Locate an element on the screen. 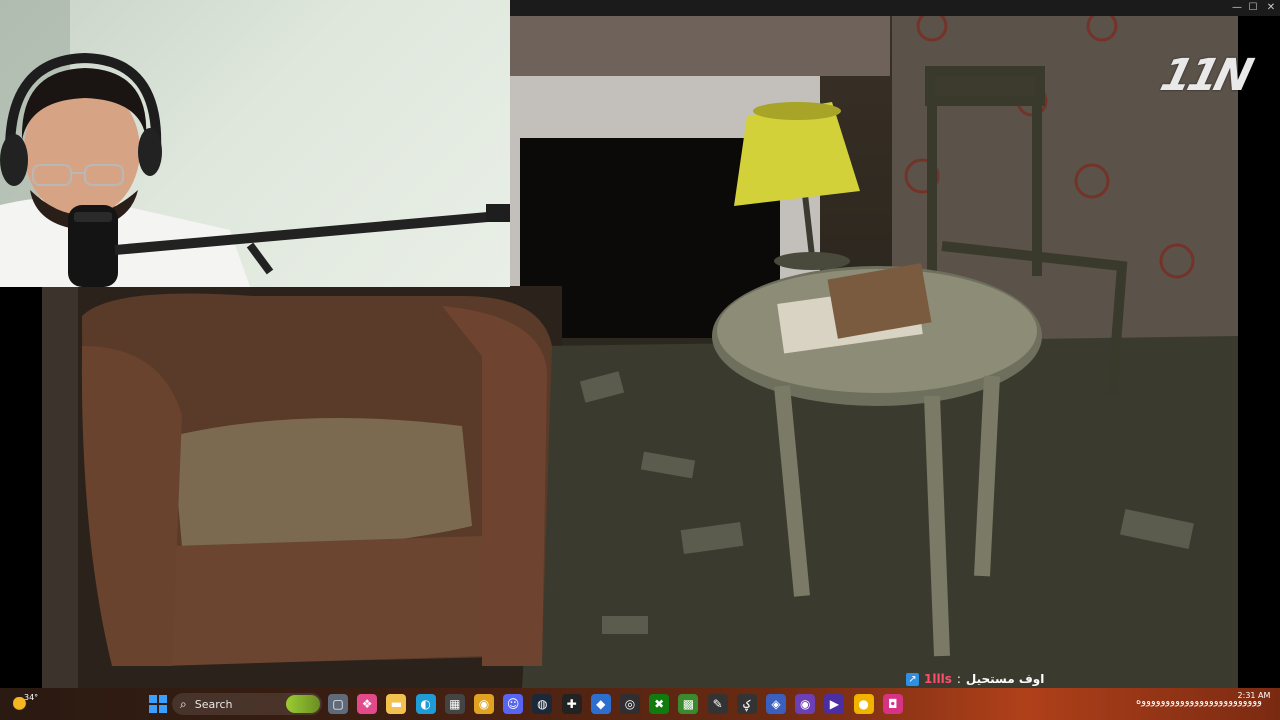 The height and width of the screenshot is (720, 1280). capture-icon: ✚ is located at coordinates (571, 704).